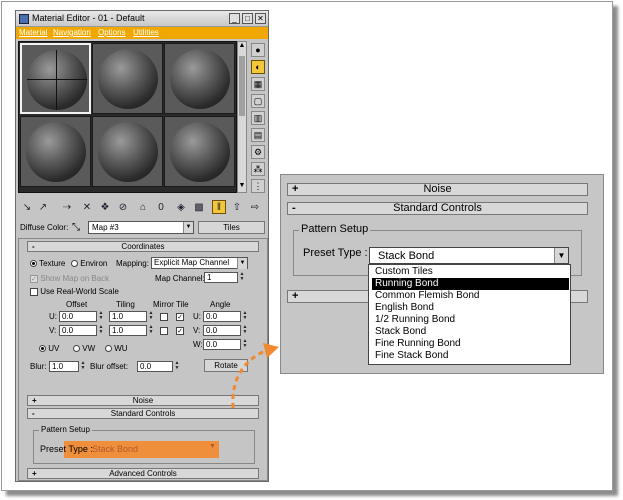  I want to click on sample-uv-tiling-icon: ▢, so click(258, 101).